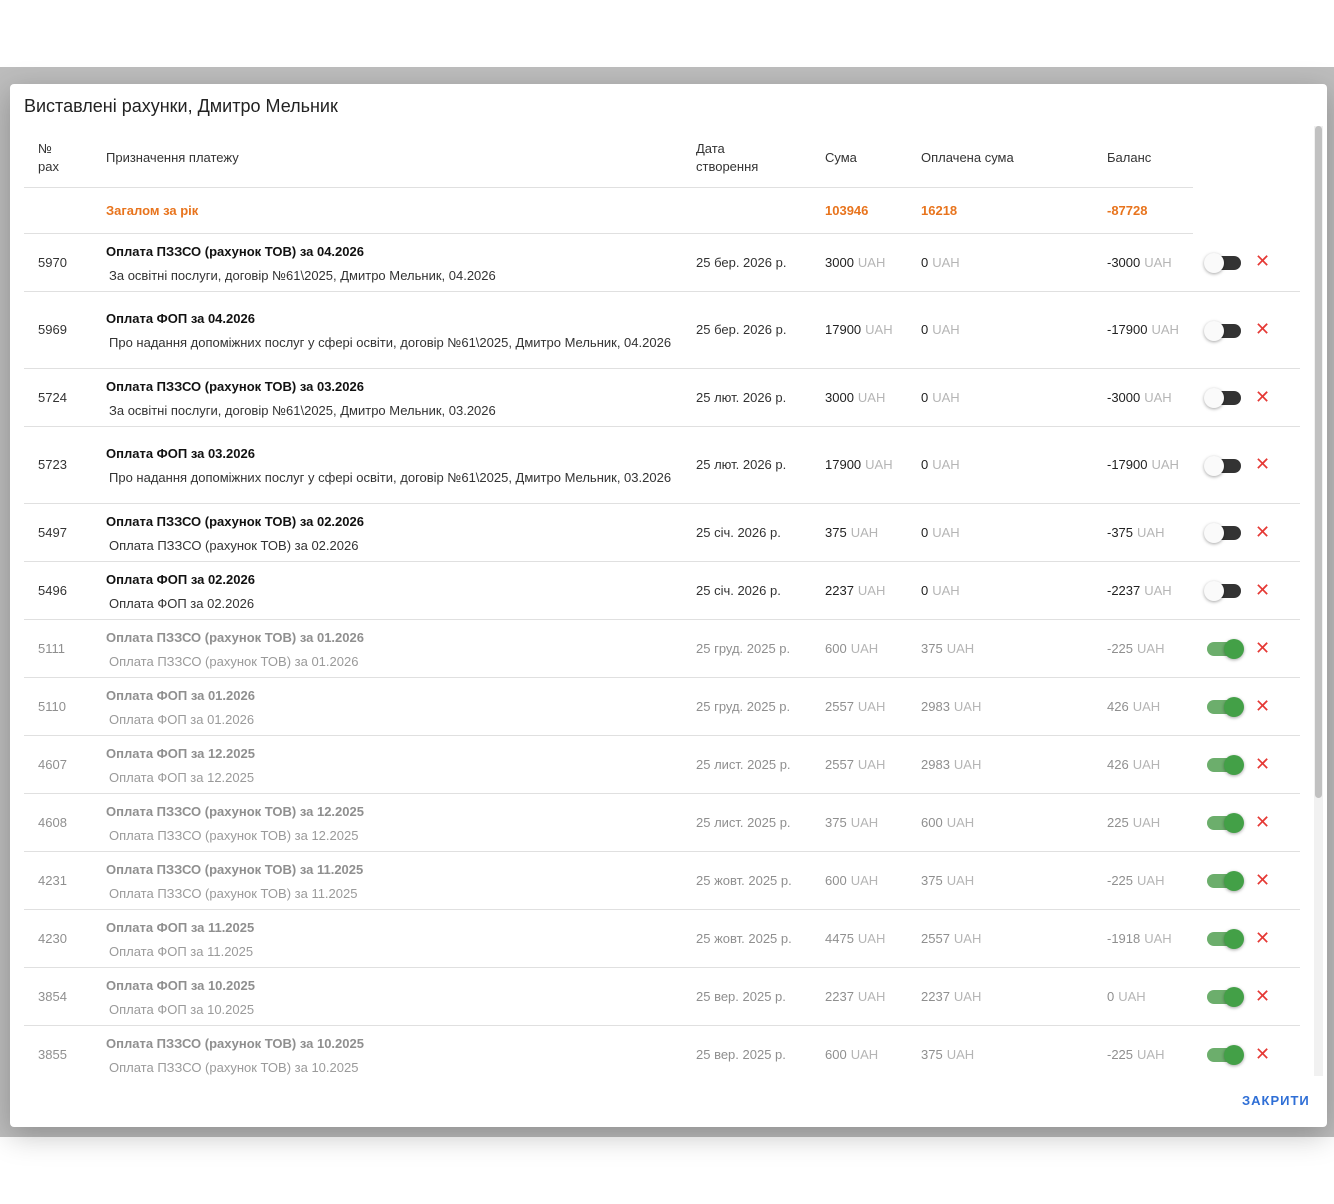 The width and height of the screenshot is (1334, 1204). Describe the element at coordinates (235, 811) in the screenshot. I see `payment-title: Оплата ПЗЗСО (рахунок ТОВ) за 12.2025` at that location.